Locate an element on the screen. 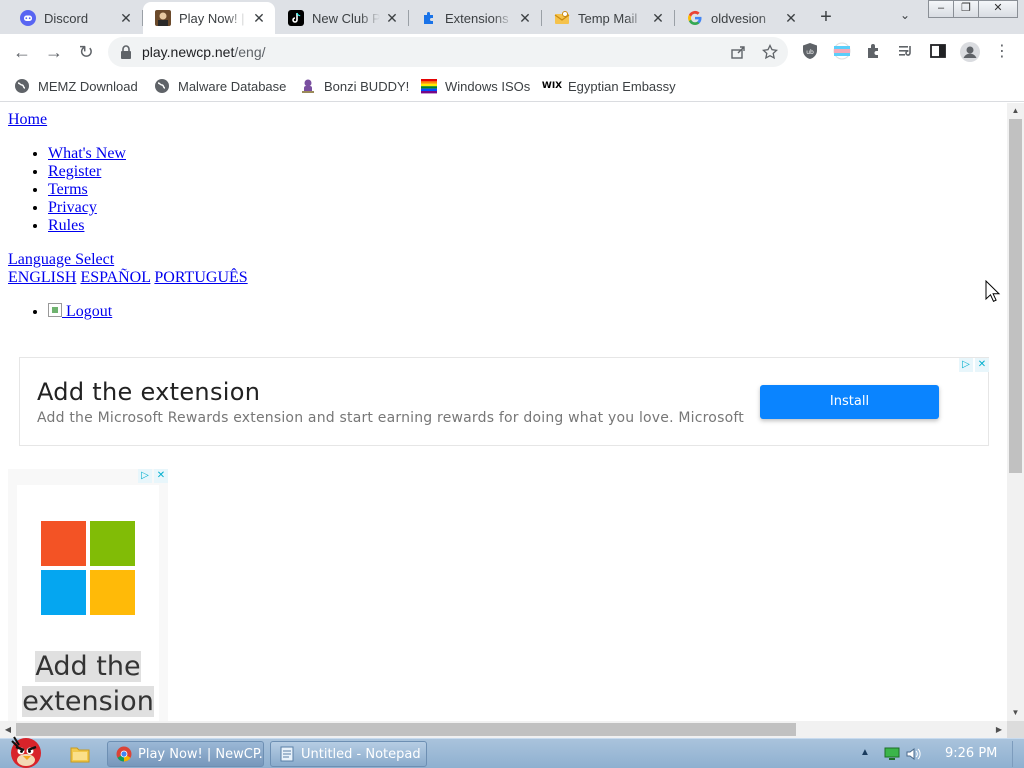 This screenshot has height=768, width=1024. url-host: play.newcp.net is located at coordinates (188, 52).